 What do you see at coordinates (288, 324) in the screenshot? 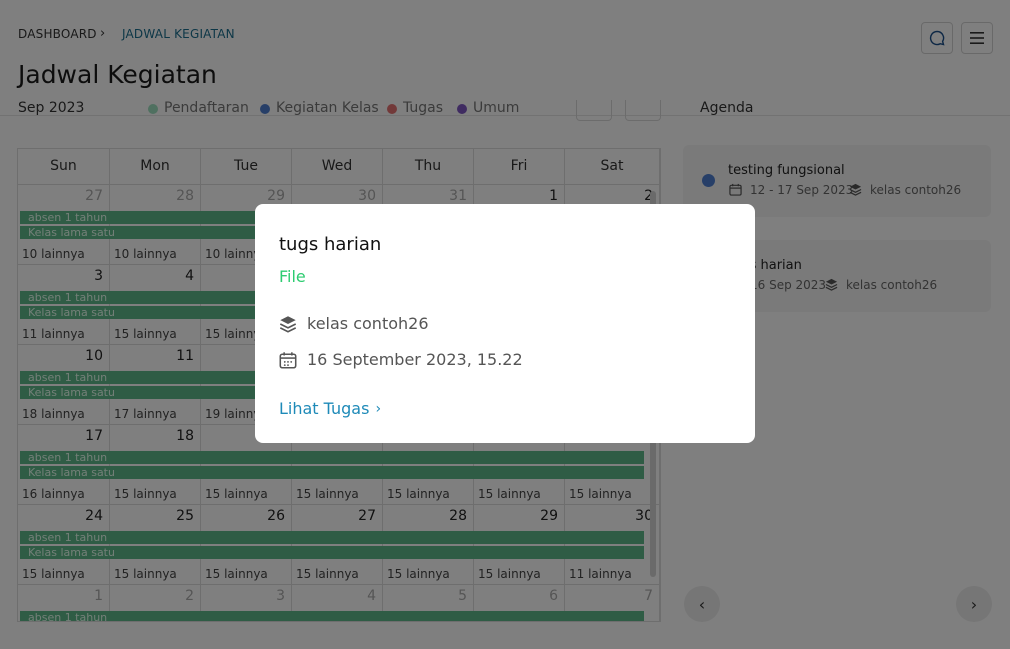
I see `layers-icon` at bounding box center [288, 324].